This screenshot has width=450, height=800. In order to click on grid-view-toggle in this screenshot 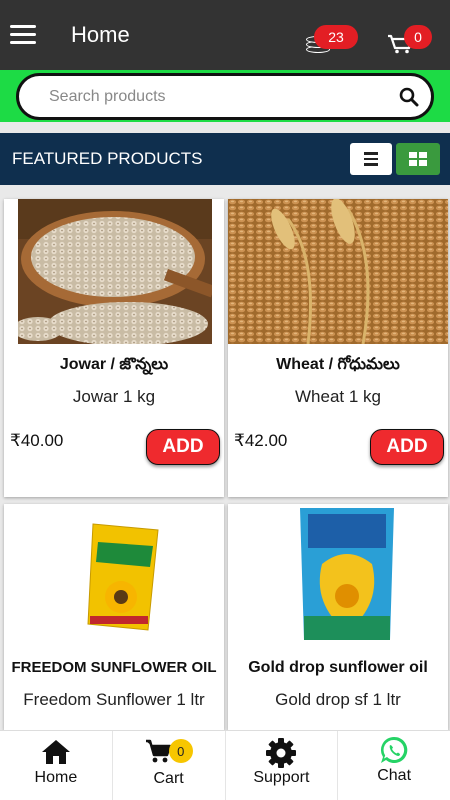, I will do `click(418, 159)`.